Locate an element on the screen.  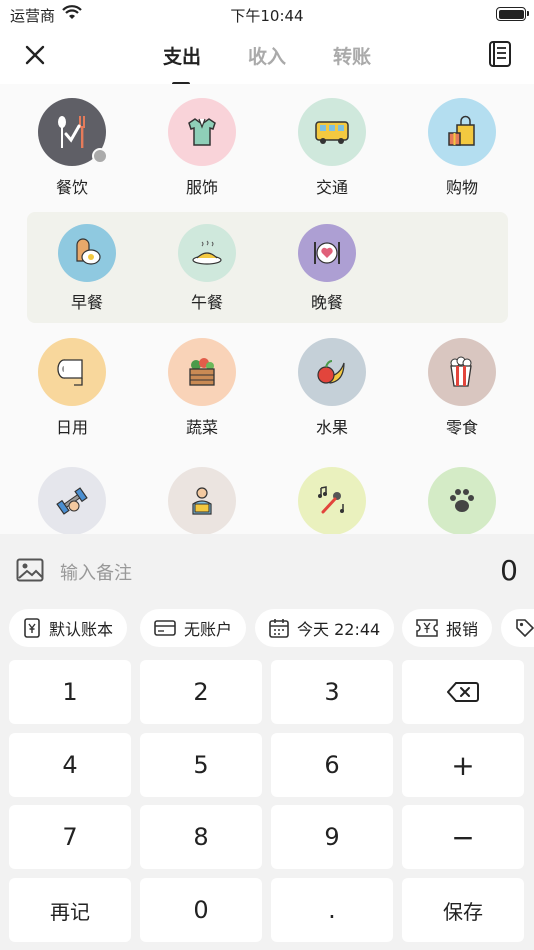
key-7: 7 is located at coordinates (70, 837).